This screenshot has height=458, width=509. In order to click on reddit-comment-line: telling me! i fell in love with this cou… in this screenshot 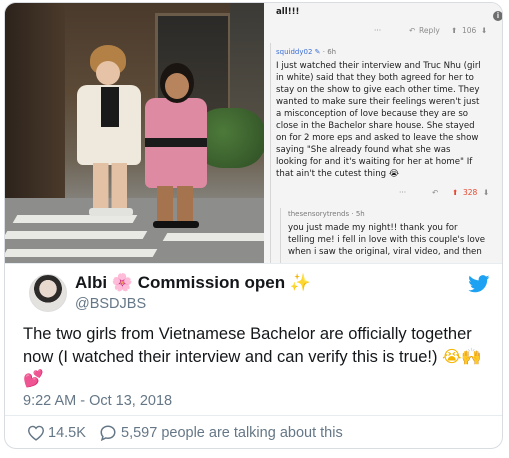, I will do `click(387, 240)`.